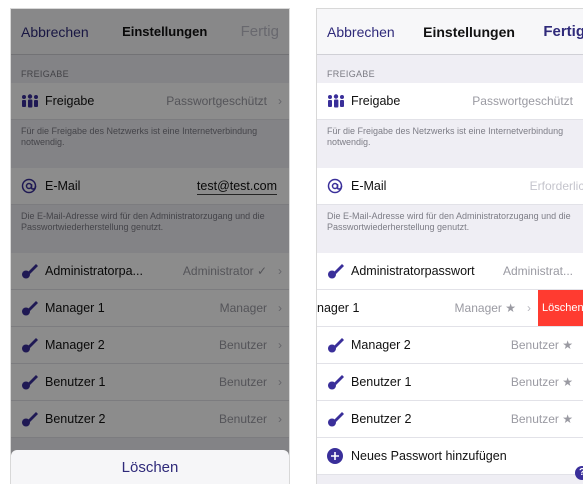 Image resolution: width=583 pixels, height=484 pixels. Describe the element at coordinates (450, 382) in the screenshot. I see `password-row-user-1: Benutzer 1 Benutzer ★ ›` at that location.